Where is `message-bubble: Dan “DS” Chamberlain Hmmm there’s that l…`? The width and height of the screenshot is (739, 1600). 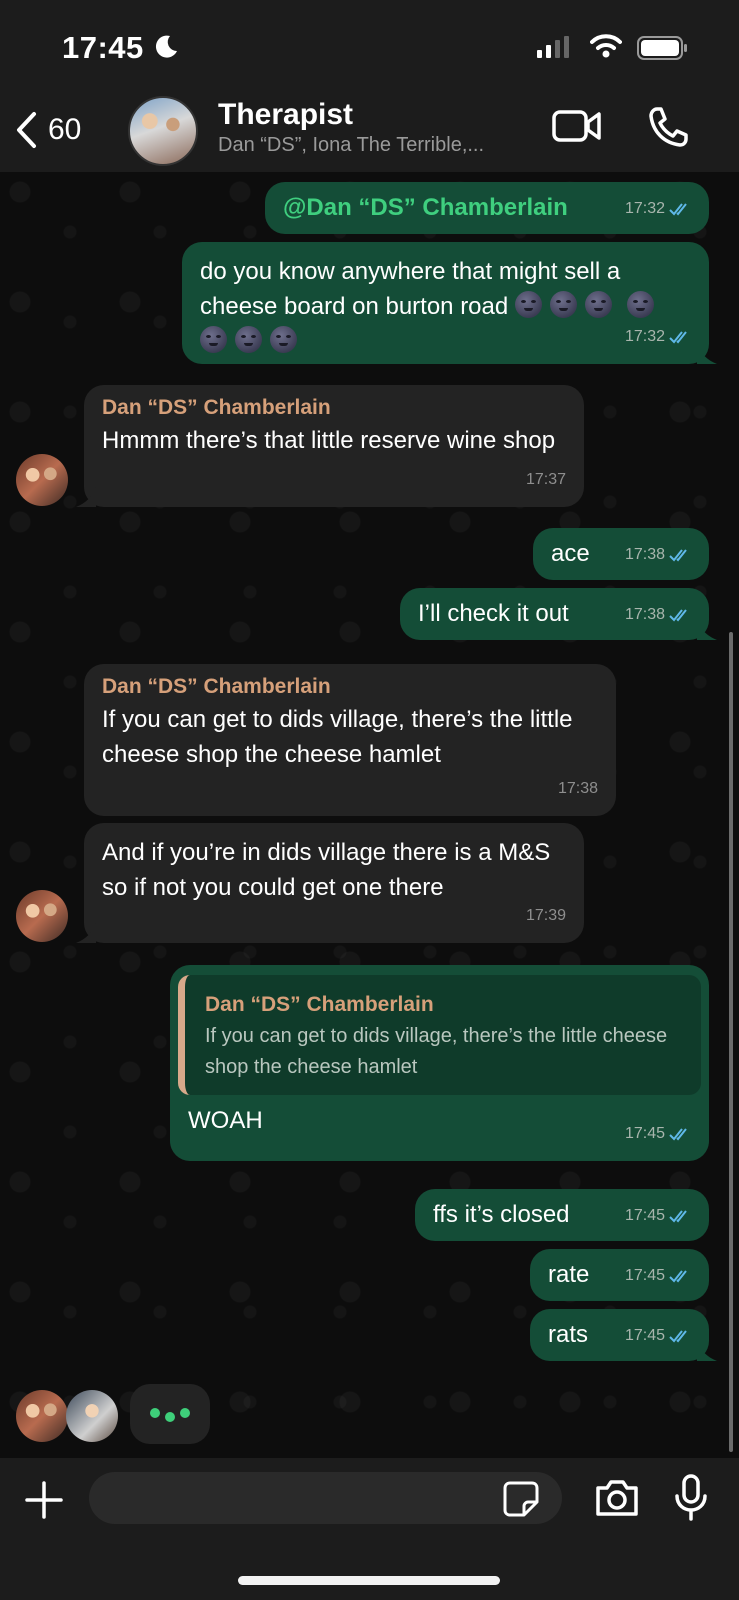
message-bubble: Dan “DS” Chamberlain Hmmm there’s that l… is located at coordinates (330, 446).